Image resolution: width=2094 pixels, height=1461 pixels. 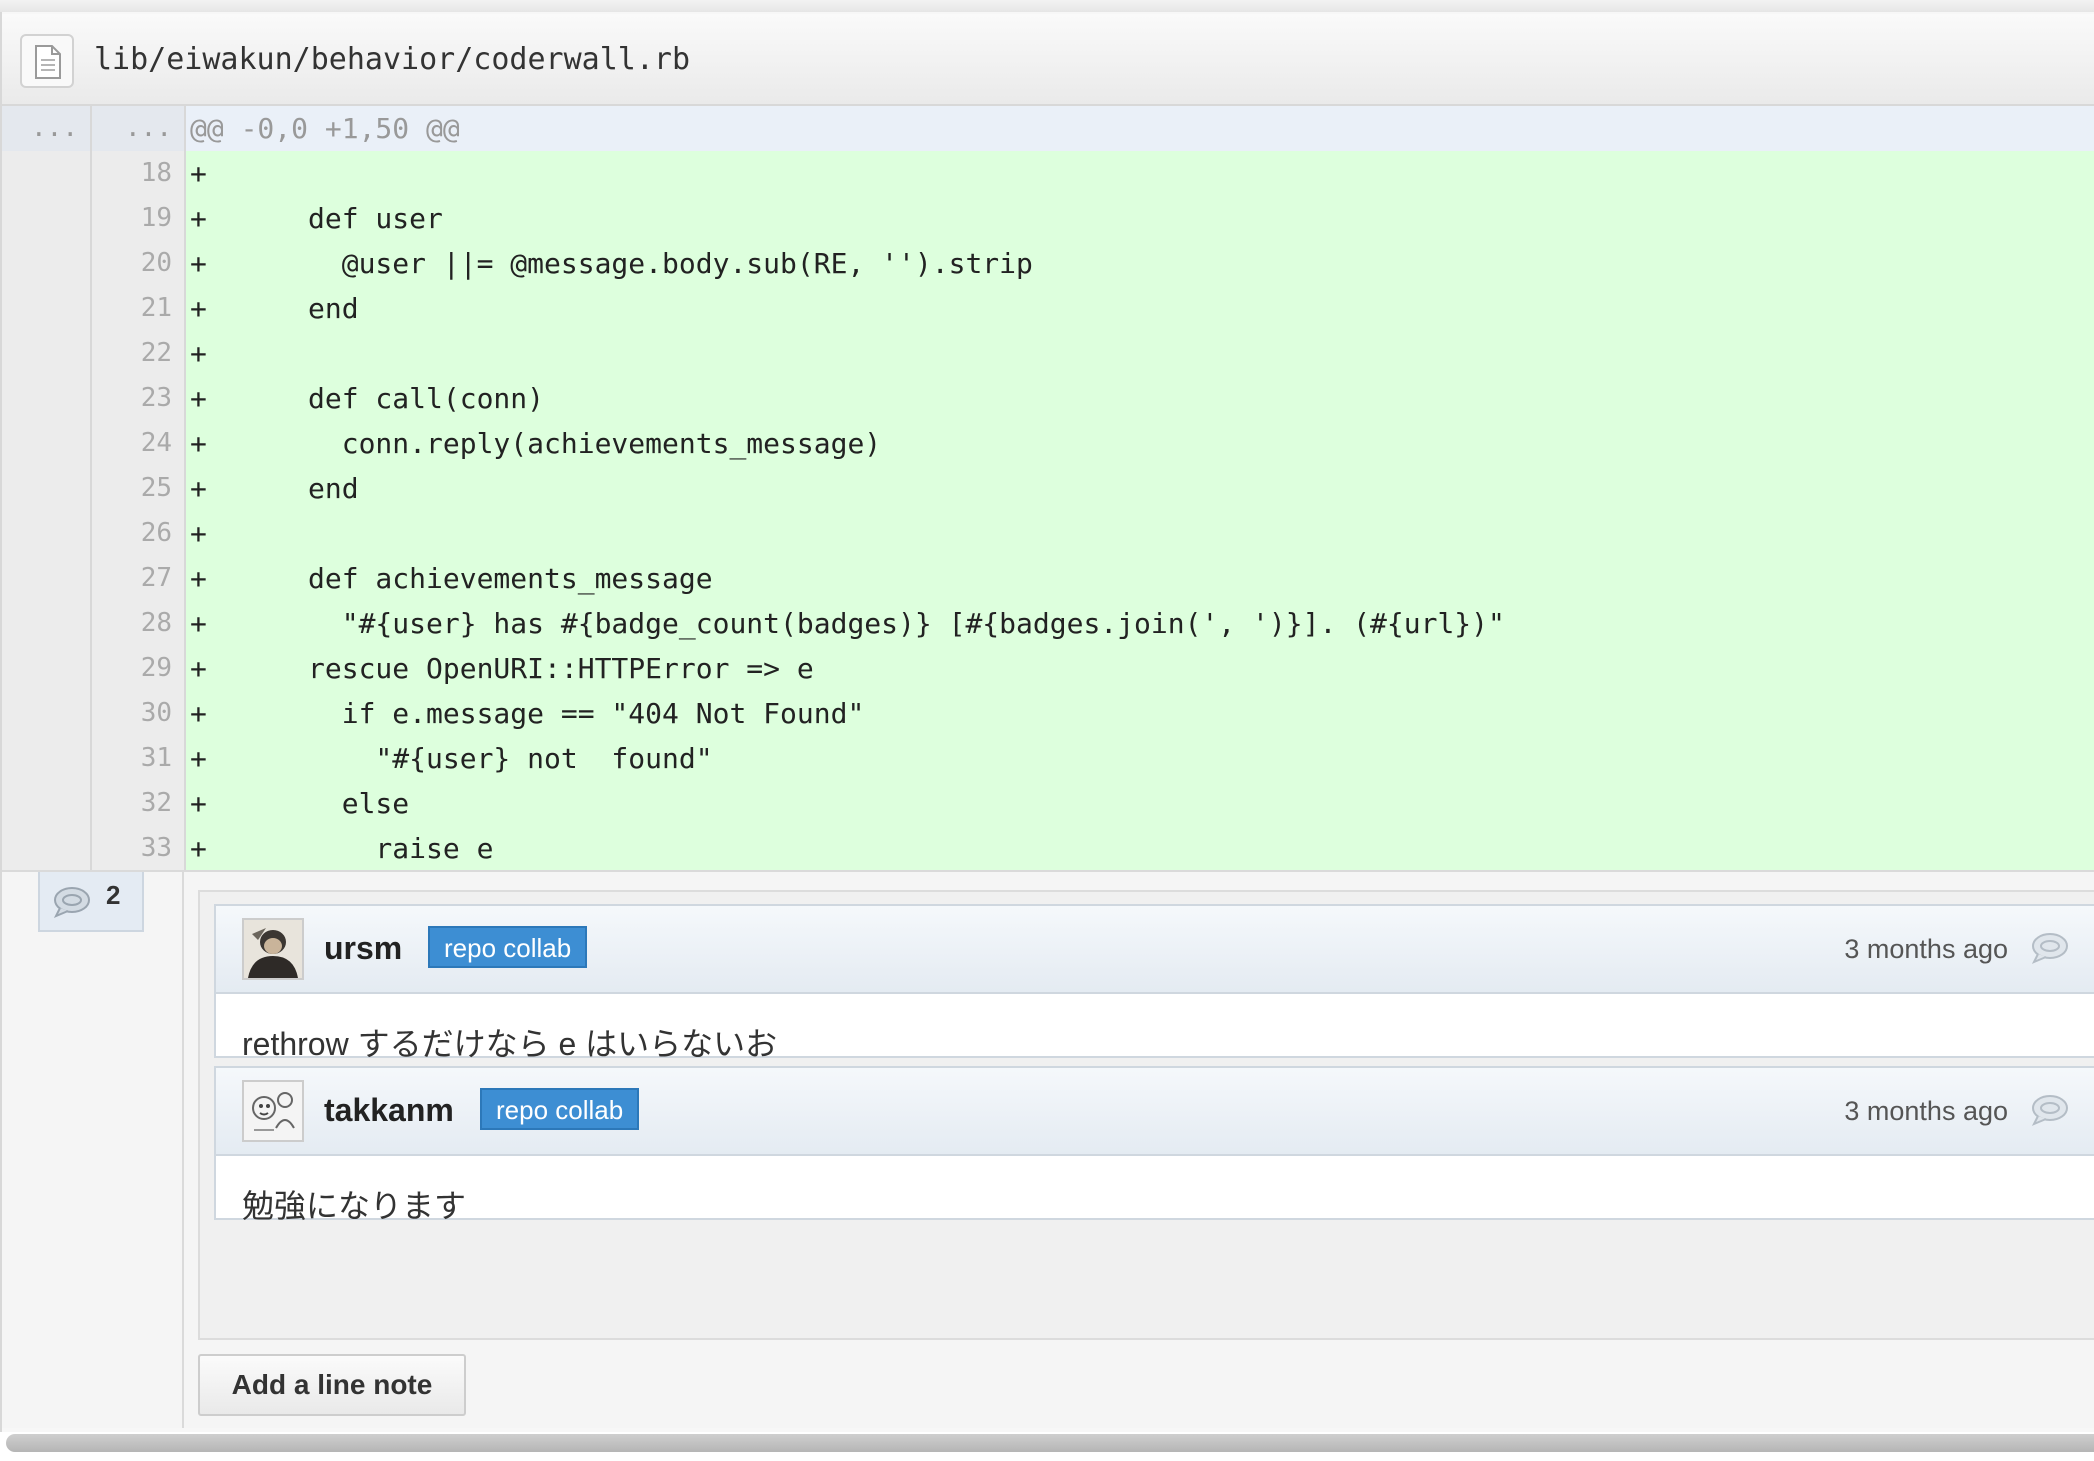 I want to click on diff-line: 18 +, so click(x=1048, y=173).